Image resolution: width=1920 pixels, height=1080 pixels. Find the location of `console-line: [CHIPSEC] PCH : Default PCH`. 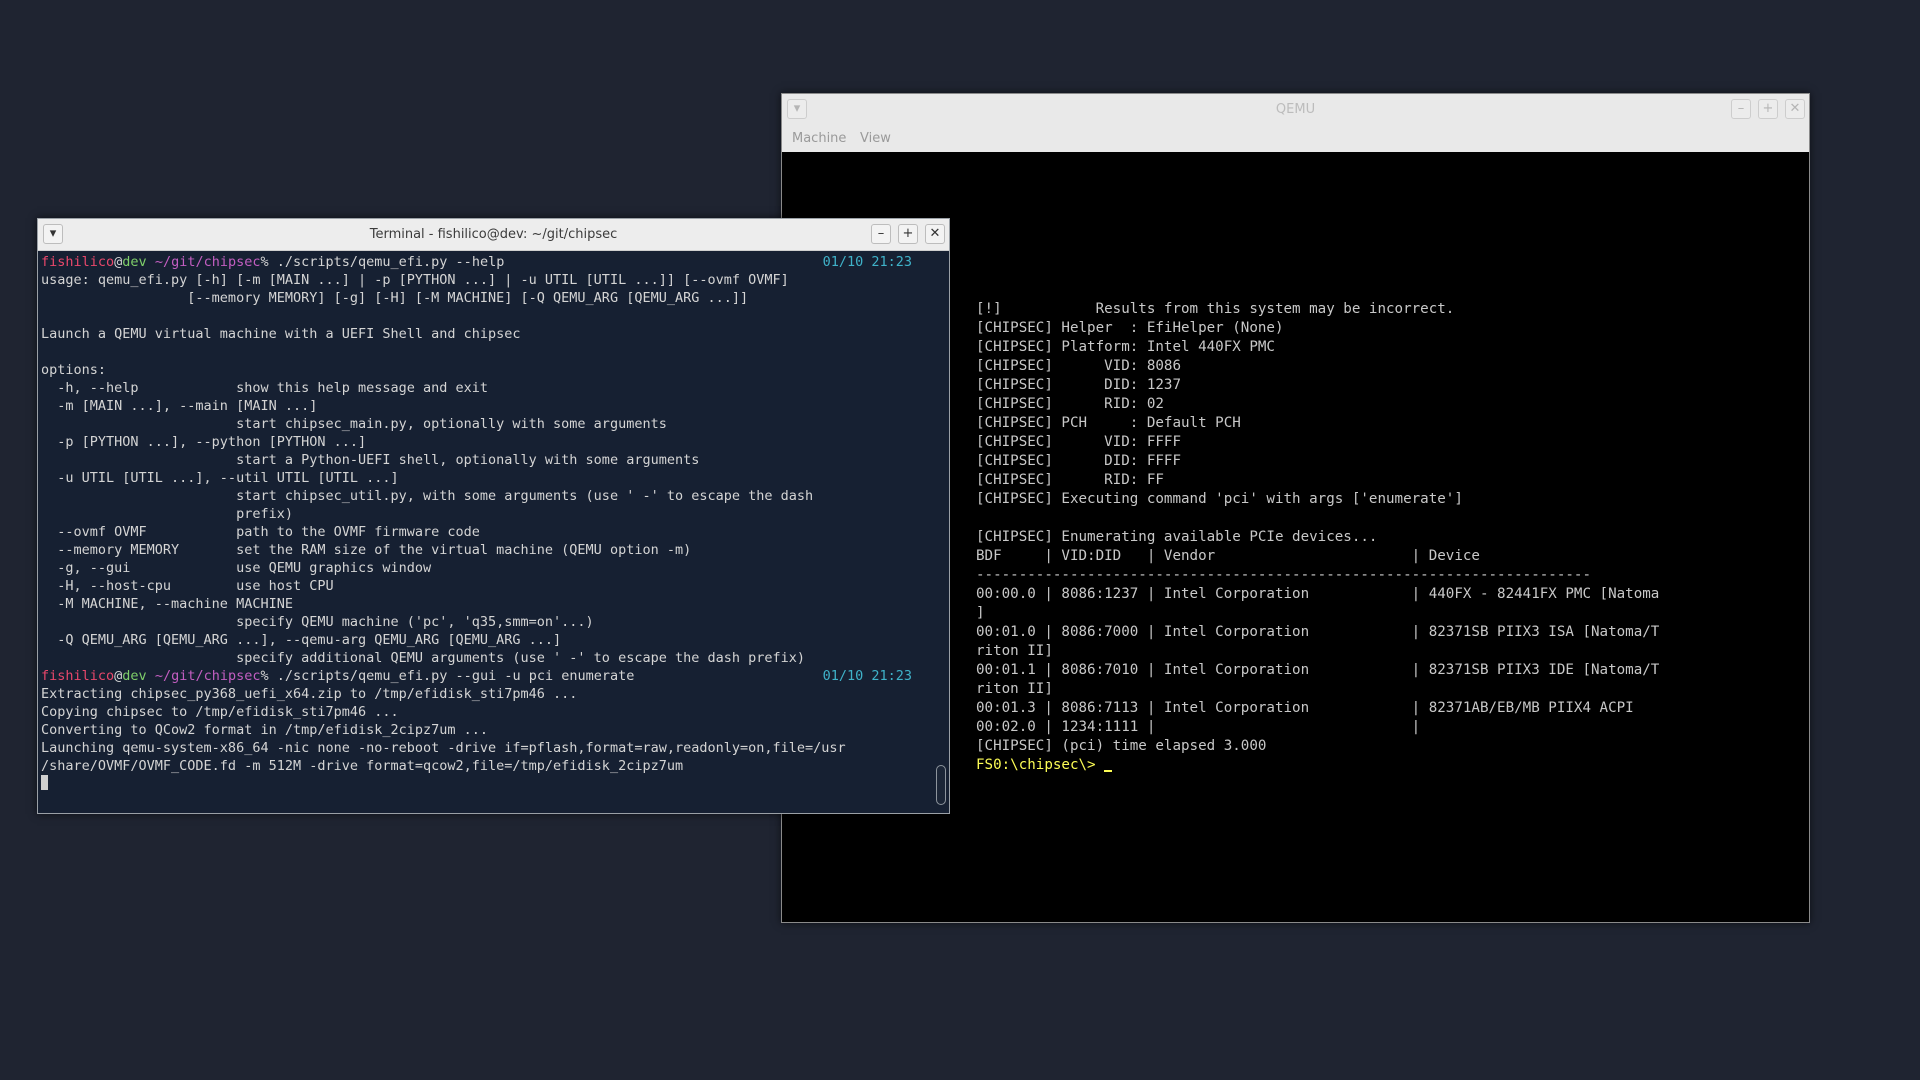

console-line: [CHIPSEC] PCH : Default PCH is located at coordinates (1108, 423).